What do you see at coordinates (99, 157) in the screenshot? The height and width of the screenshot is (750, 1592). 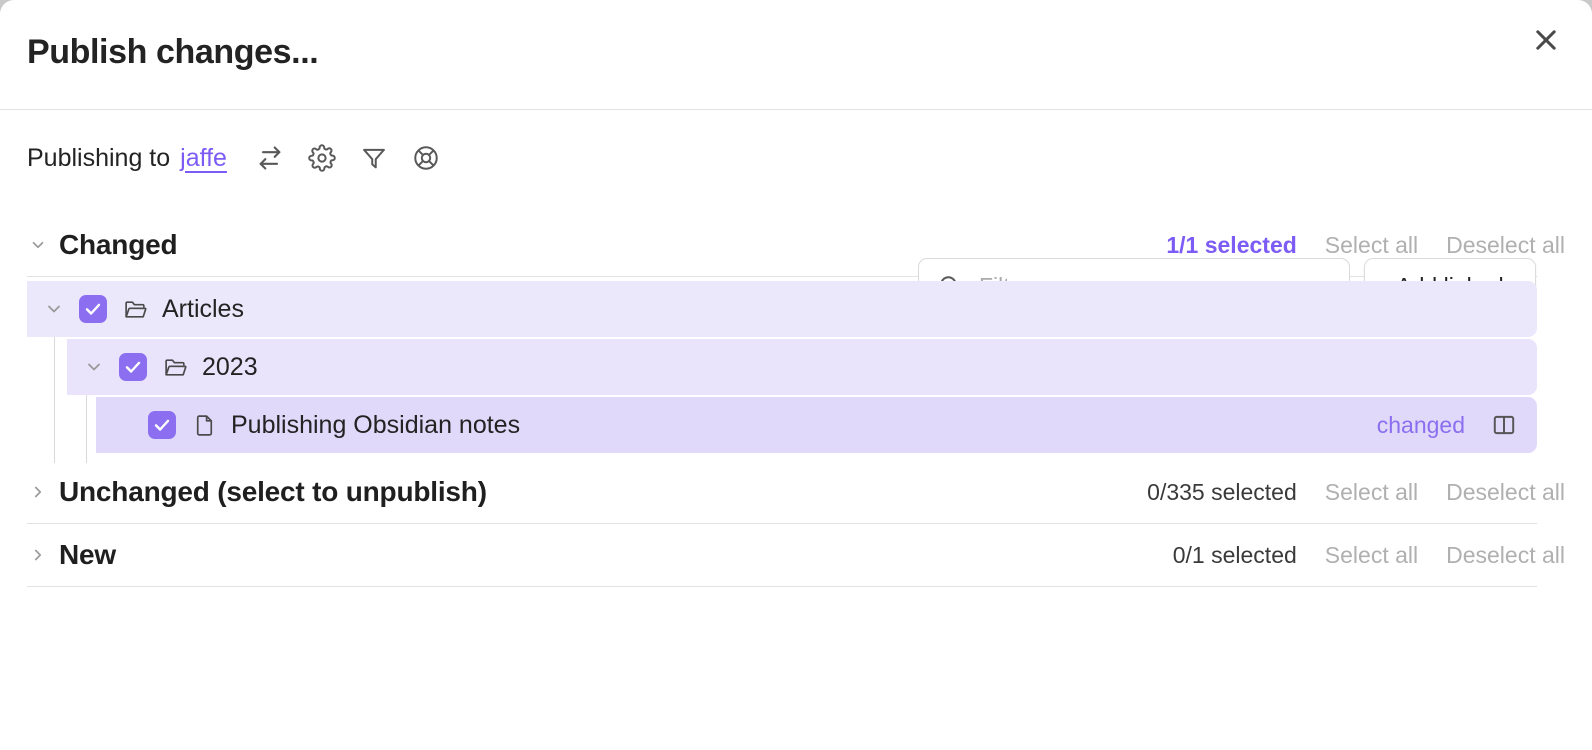 I see `publishing-to-label: Publishing to` at bounding box center [99, 157].